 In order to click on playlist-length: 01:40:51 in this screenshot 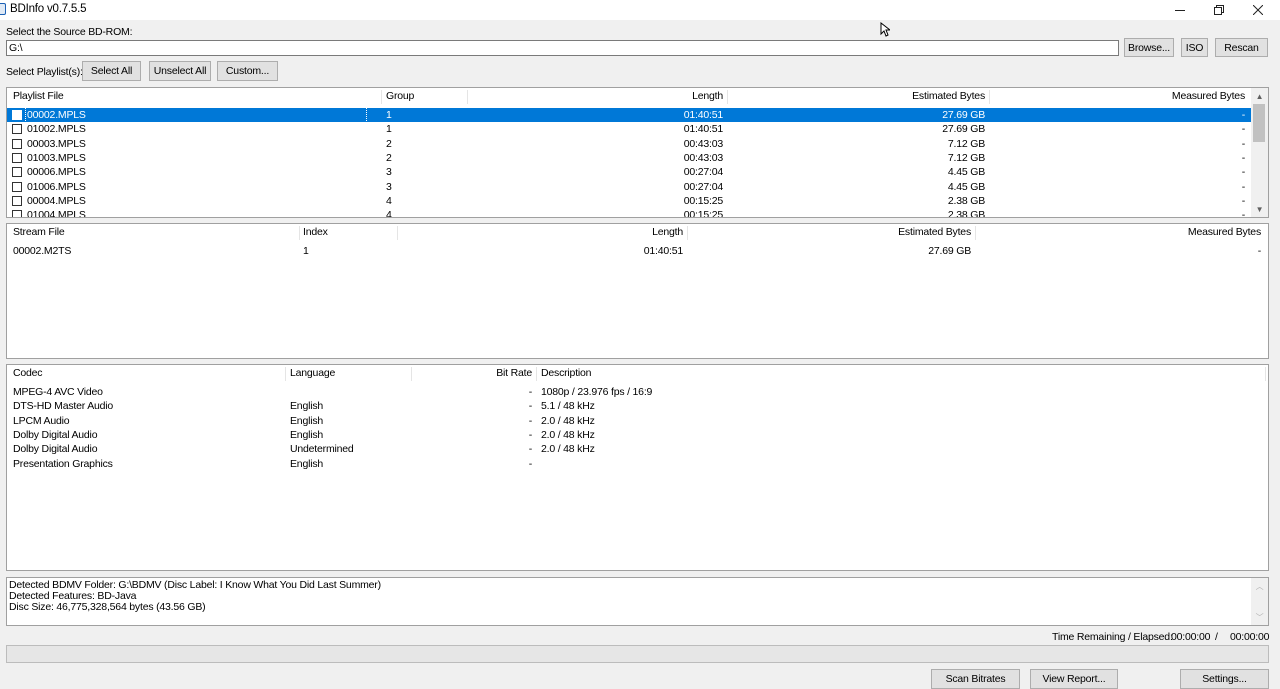, I will do `click(703, 129)`.